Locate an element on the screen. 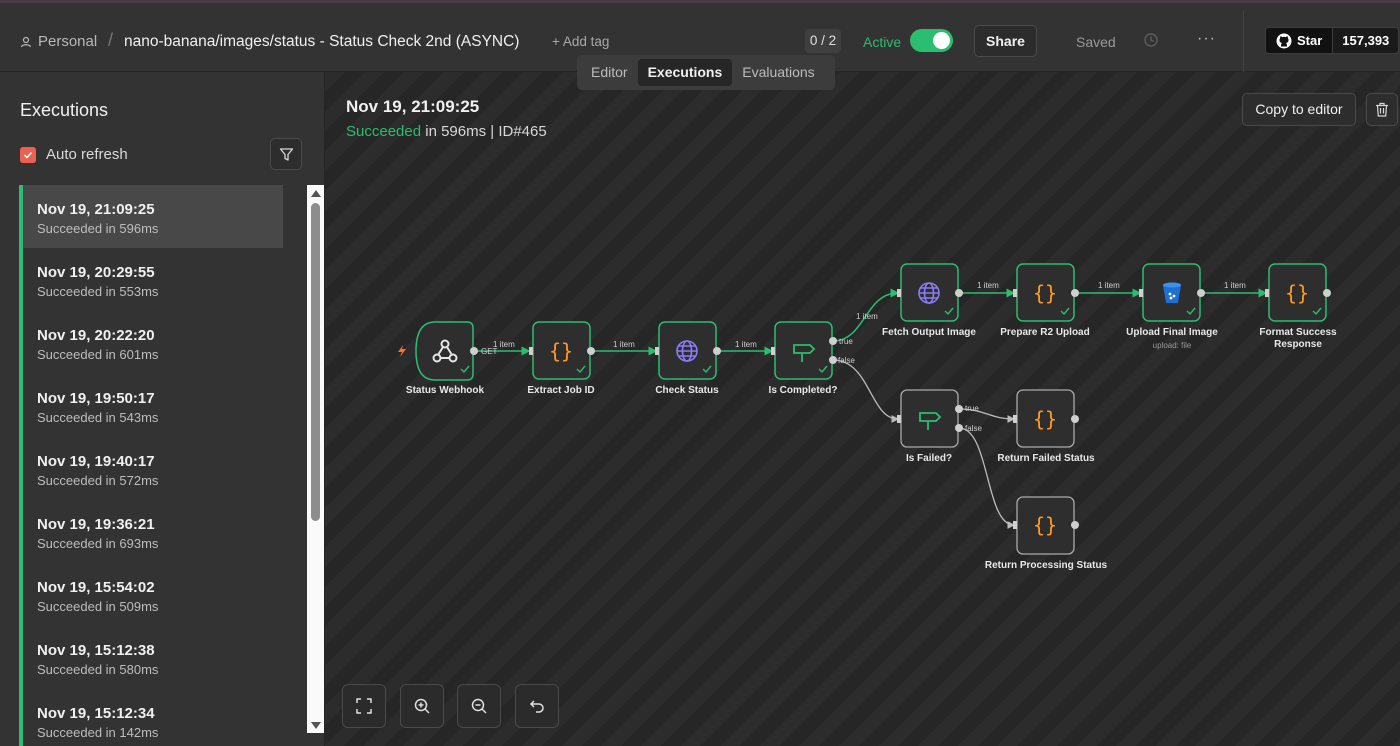 The image size is (1400, 746). node-return-processing-status: {} Return Processing Status is located at coordinates (1046, 533).